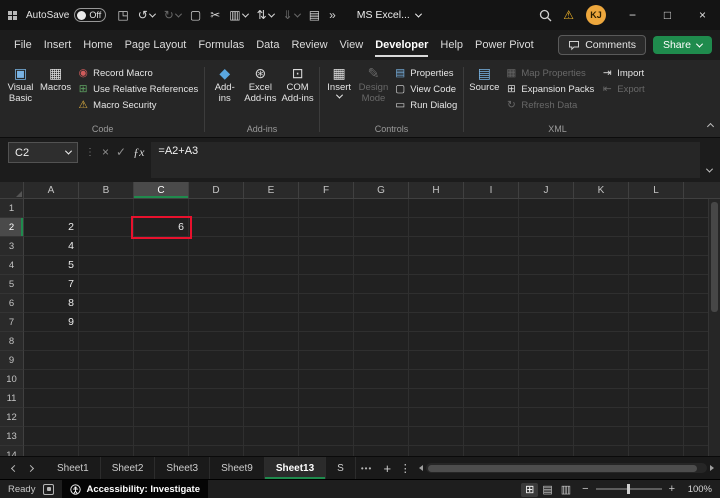  What do you see at coordinates (271, 360) in the screenshot?
I see `cell-e9` at bounding box center [271, 360].